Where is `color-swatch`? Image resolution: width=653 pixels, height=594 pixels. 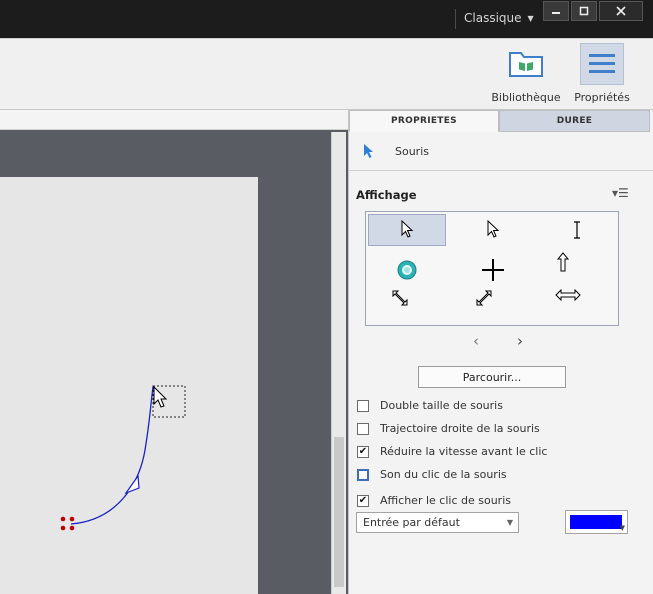 color-swatch is located at coordinates (596, 522).